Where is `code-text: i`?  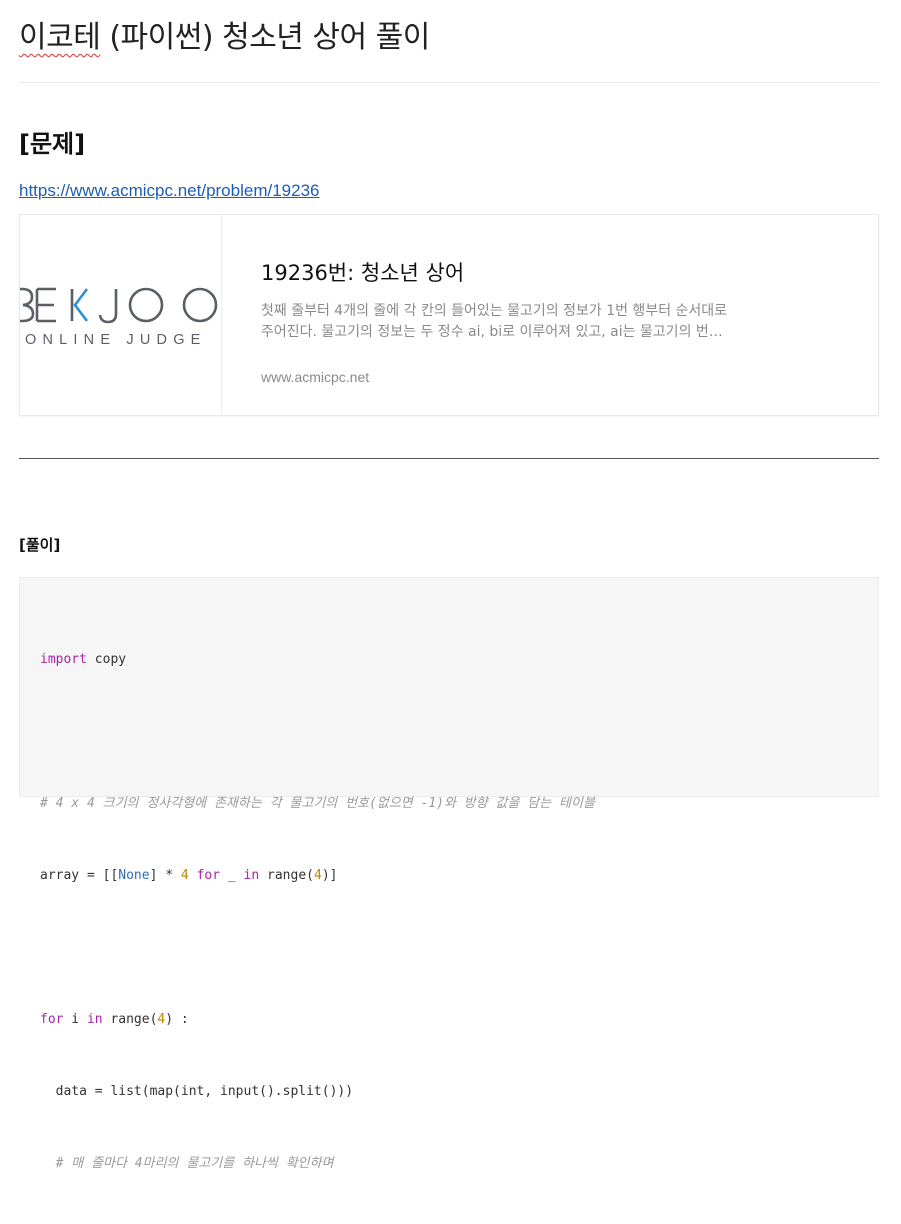
code-text: i is located at coordinates (75, 1019).